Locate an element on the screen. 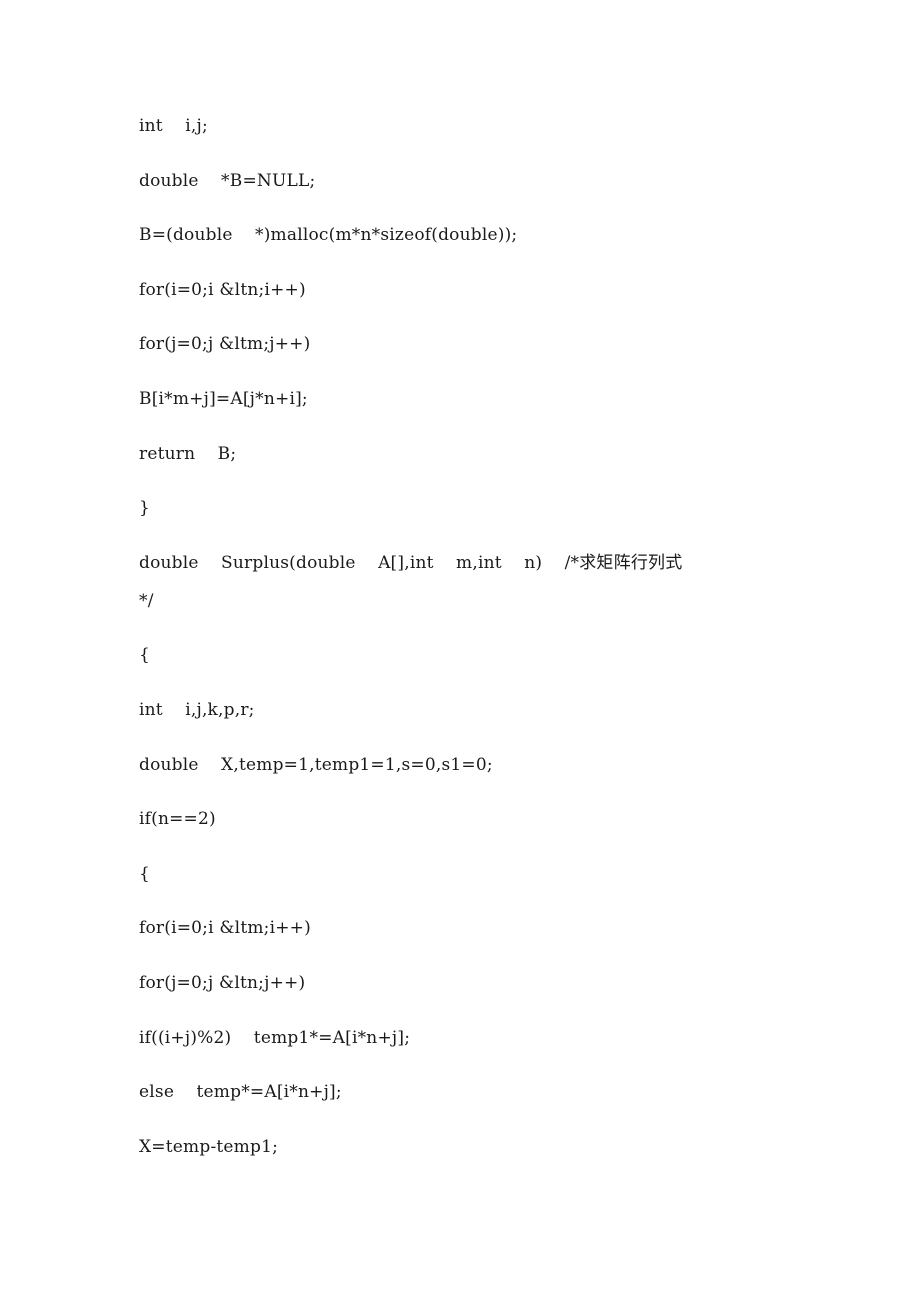 This screenshot has width=920, height=1302. code-line: else temp*=A[i*n+j]; is located at coordinates (240, 1092).